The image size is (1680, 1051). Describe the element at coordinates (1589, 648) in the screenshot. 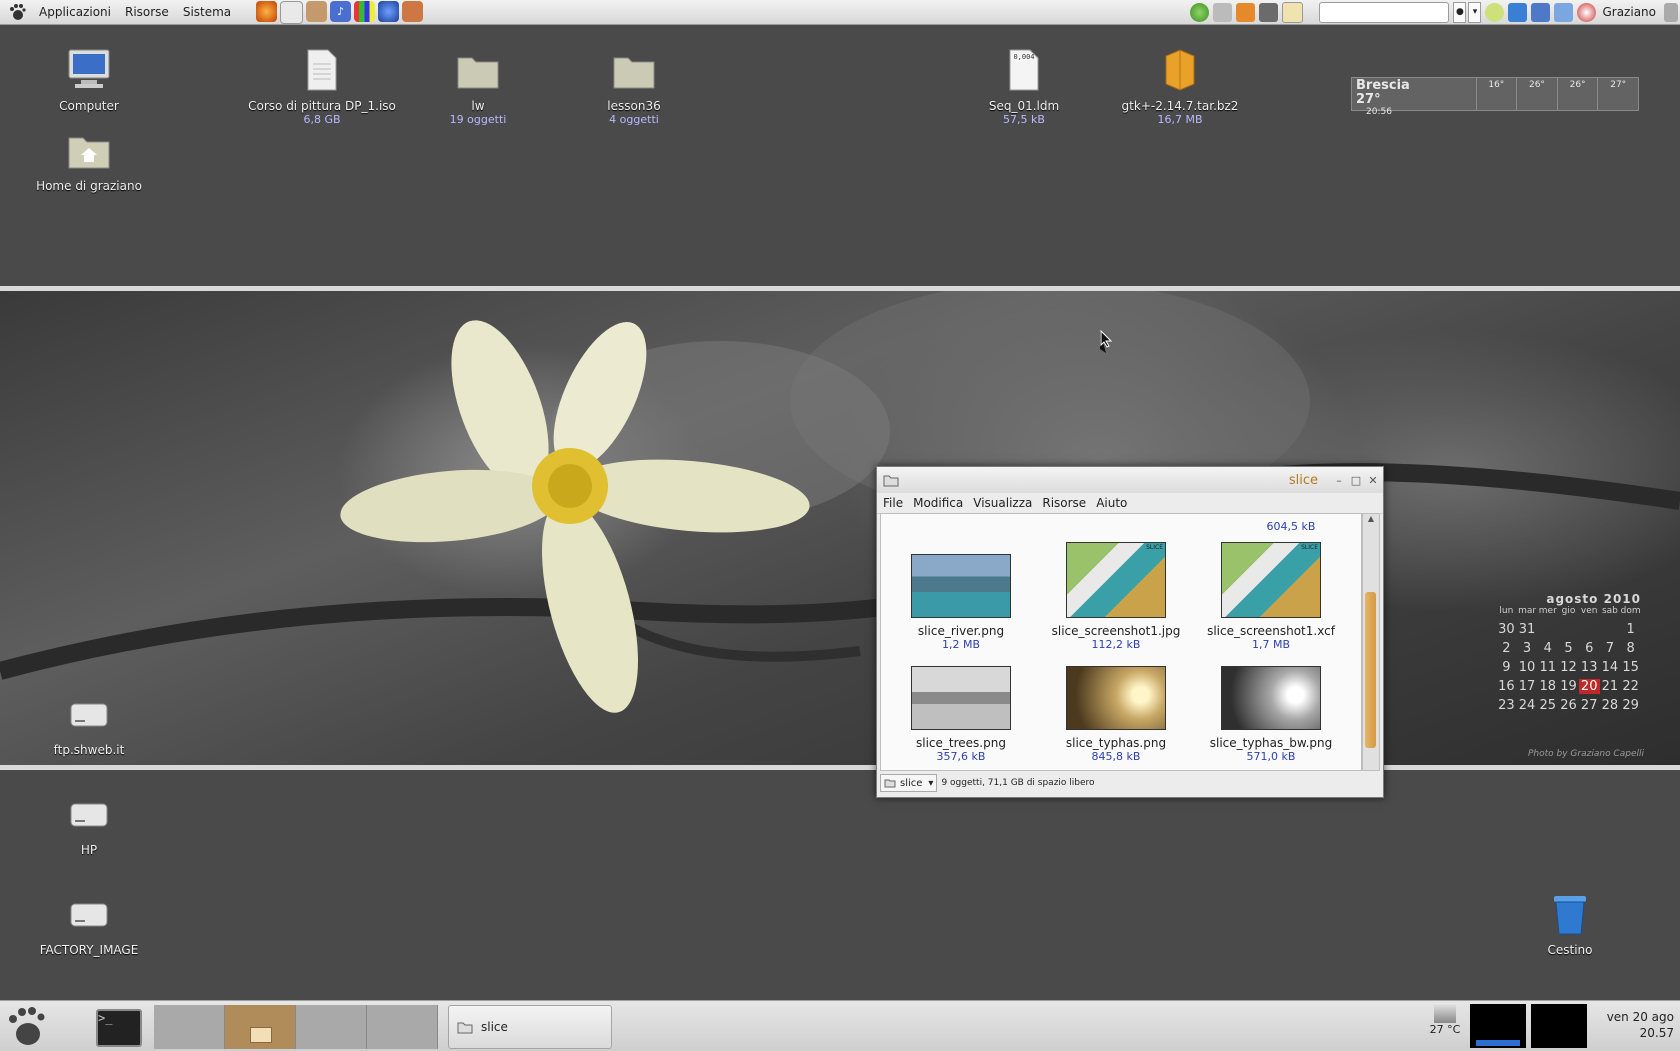

I see `calendar-day: 6` at that location.